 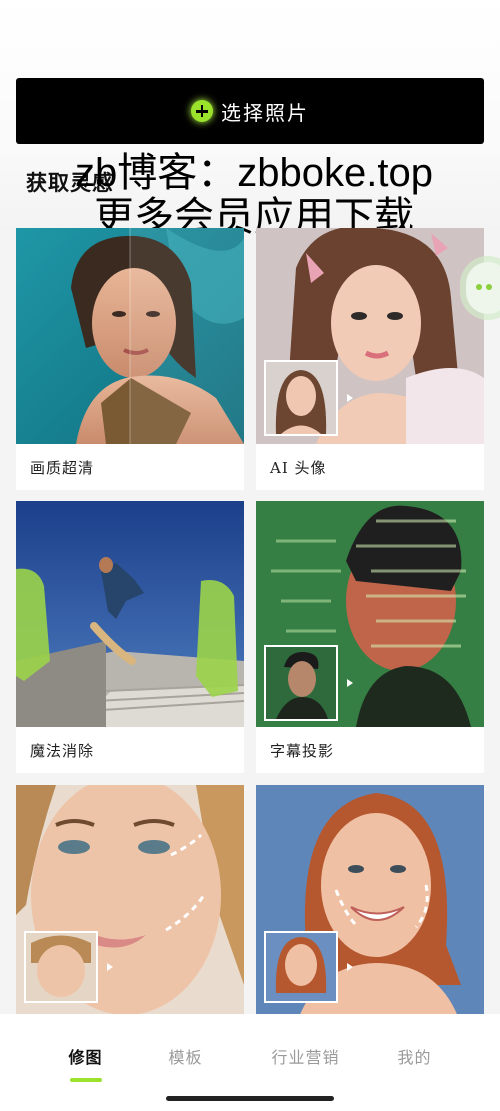 I want to click on card-enhance: 画质超清, so click(x=130, y=359).